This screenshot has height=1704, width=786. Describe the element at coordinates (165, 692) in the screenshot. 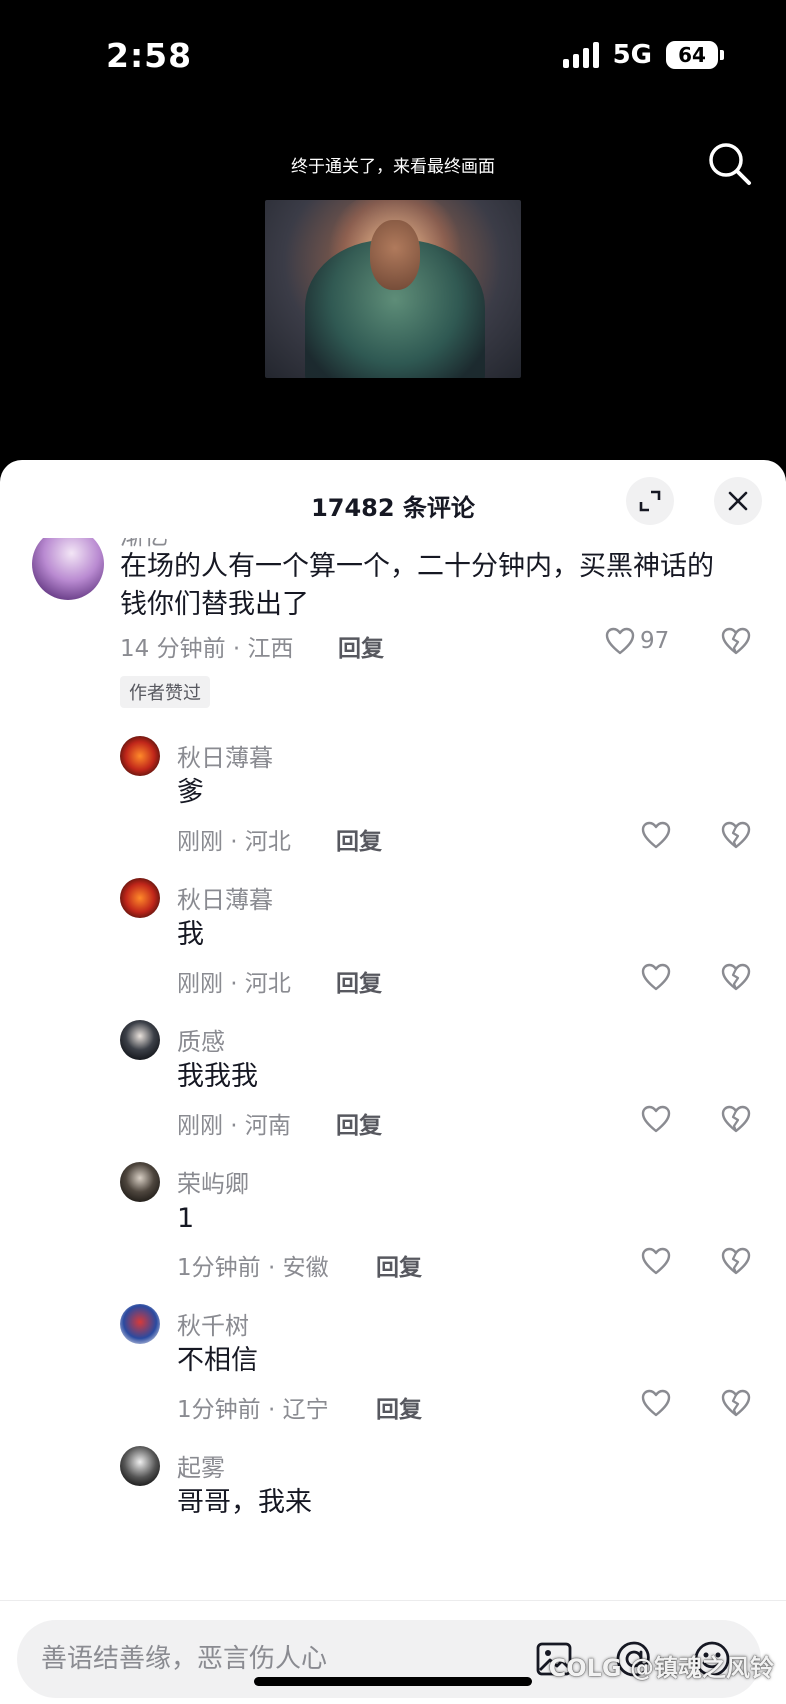

I see `author-liked-badge: 作者赞过` at that location.